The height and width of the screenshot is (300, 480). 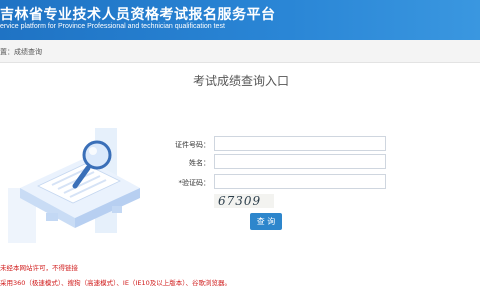 What do you see at coordinates (300, 181) in the screenshot?
I see `captcha-input` at bounding box center [300, 181].